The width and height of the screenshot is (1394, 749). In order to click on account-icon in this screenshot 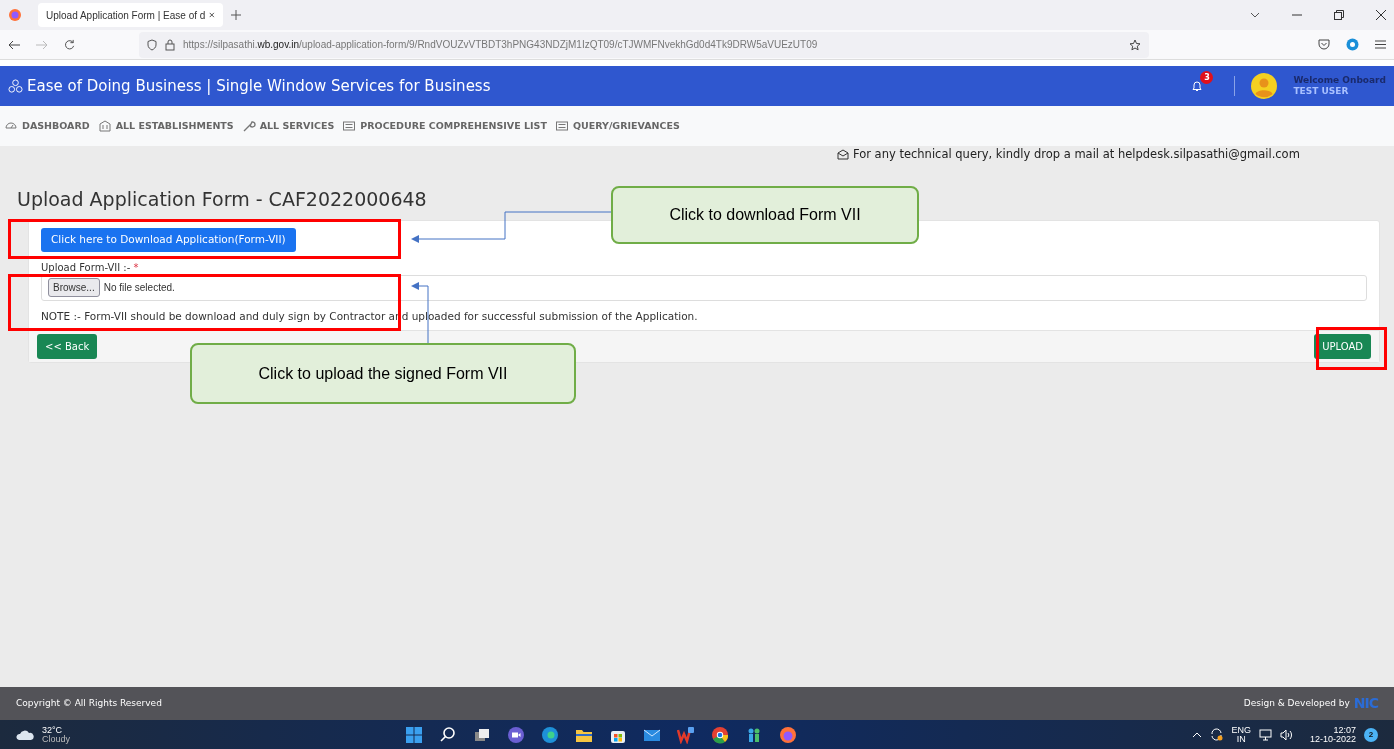, I will do `click(1352, 44)`.